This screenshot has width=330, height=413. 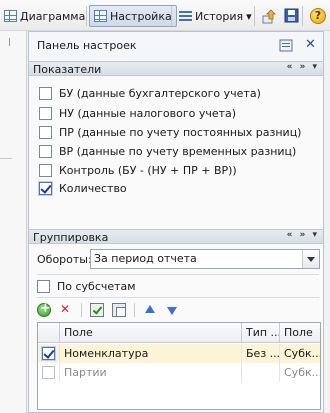 What do you see at coordinates (10, 16) in the screenshot?
I see `diagram-icon` at bounding box center [10, 16].